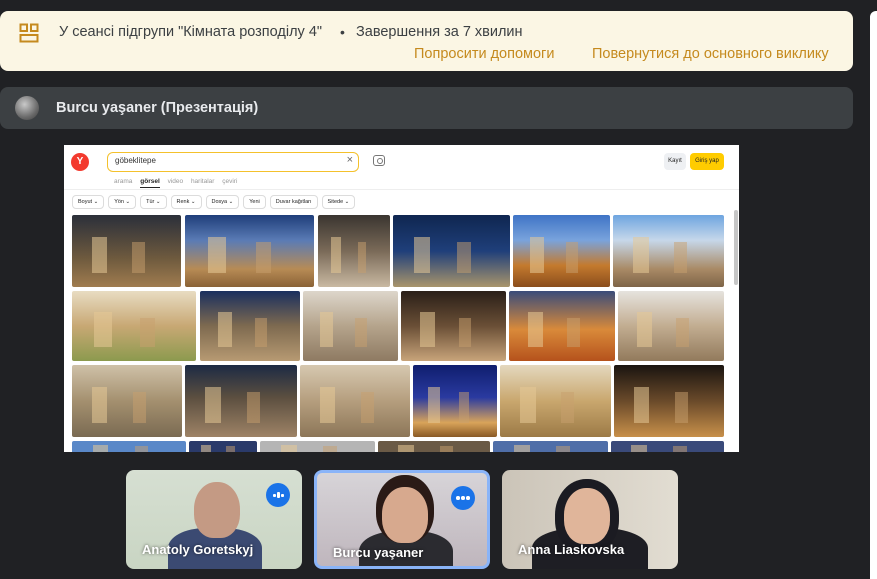 This screenshot has width=877, height=579. What do you see at coordinates (484, 54) in the screenshot?
I see `ask-for-help-link: Попросити допомоги` at bounding box center [484, 54].